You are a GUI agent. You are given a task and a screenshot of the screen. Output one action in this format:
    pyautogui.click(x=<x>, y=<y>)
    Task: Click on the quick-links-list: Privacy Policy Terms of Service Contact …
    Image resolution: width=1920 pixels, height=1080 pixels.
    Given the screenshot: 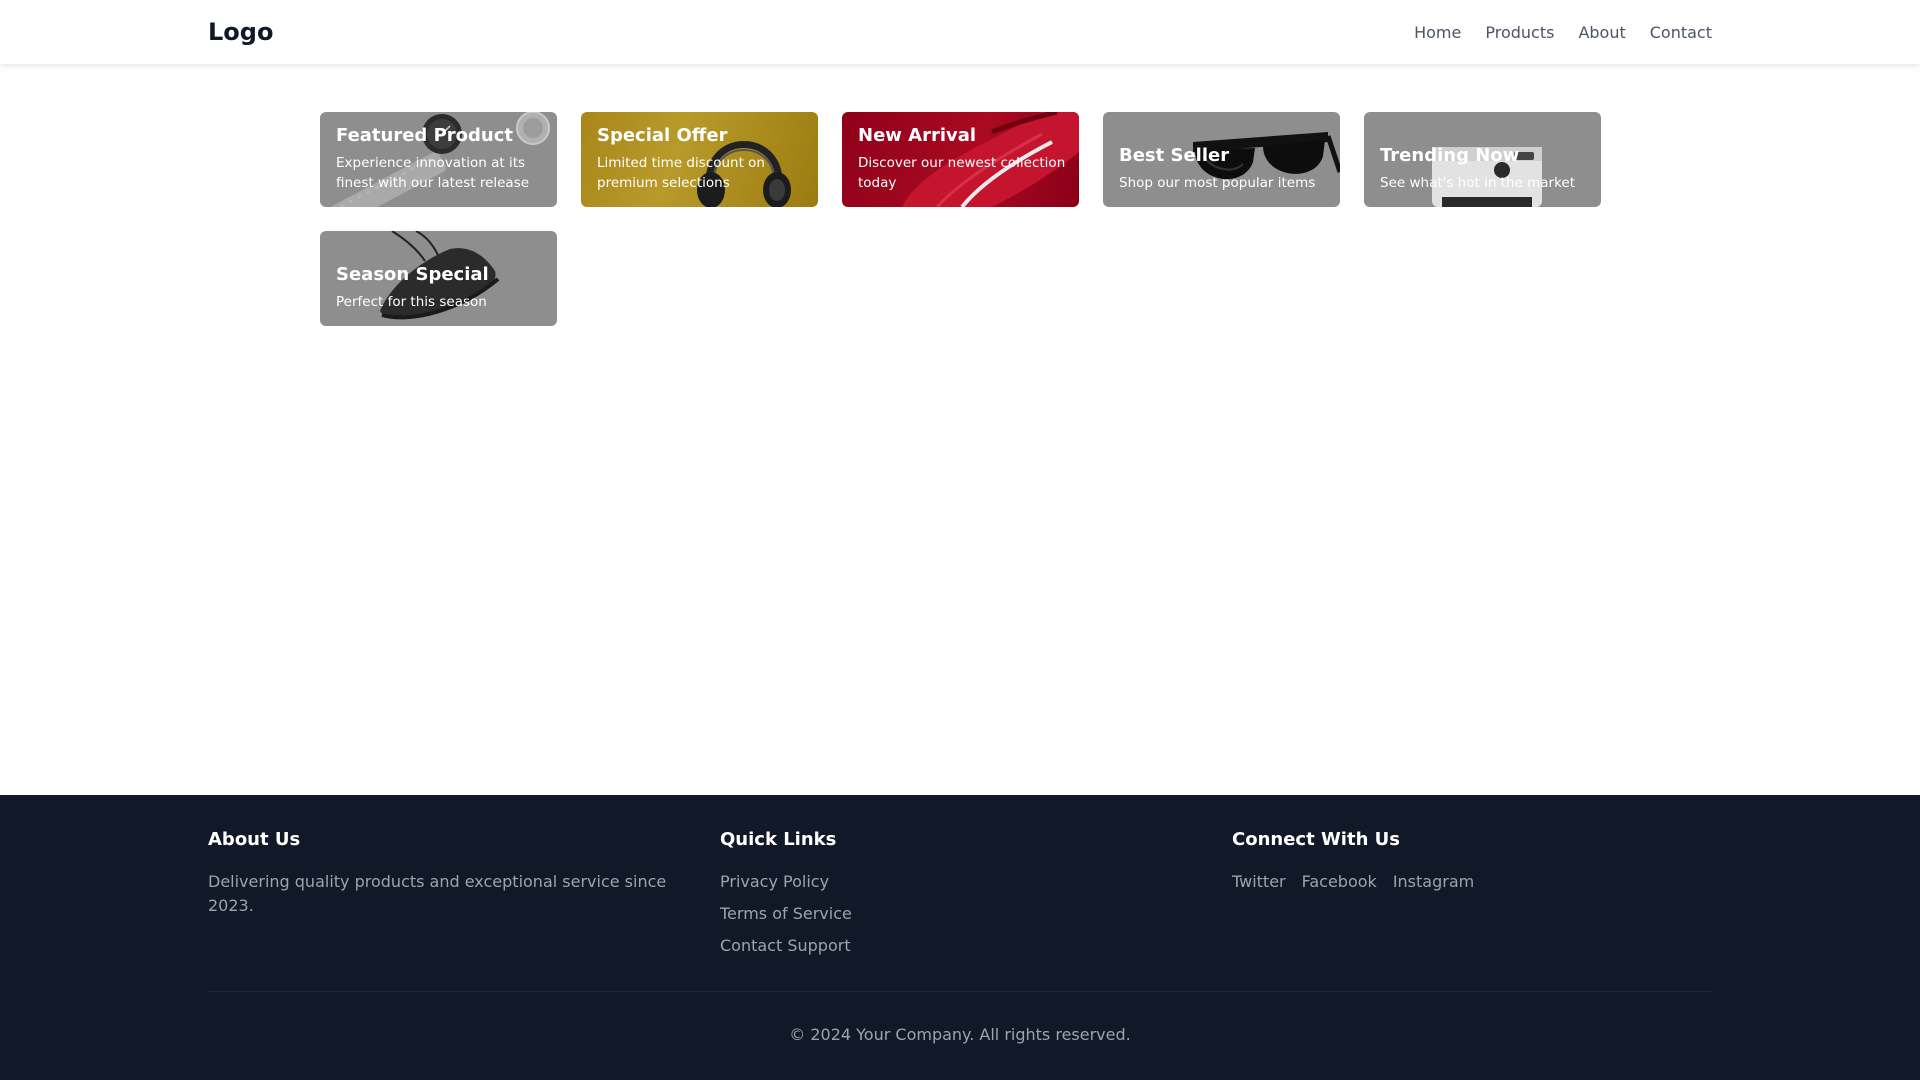 What is the action you would take?
    pyautogui.click(x=976, y=914)
    